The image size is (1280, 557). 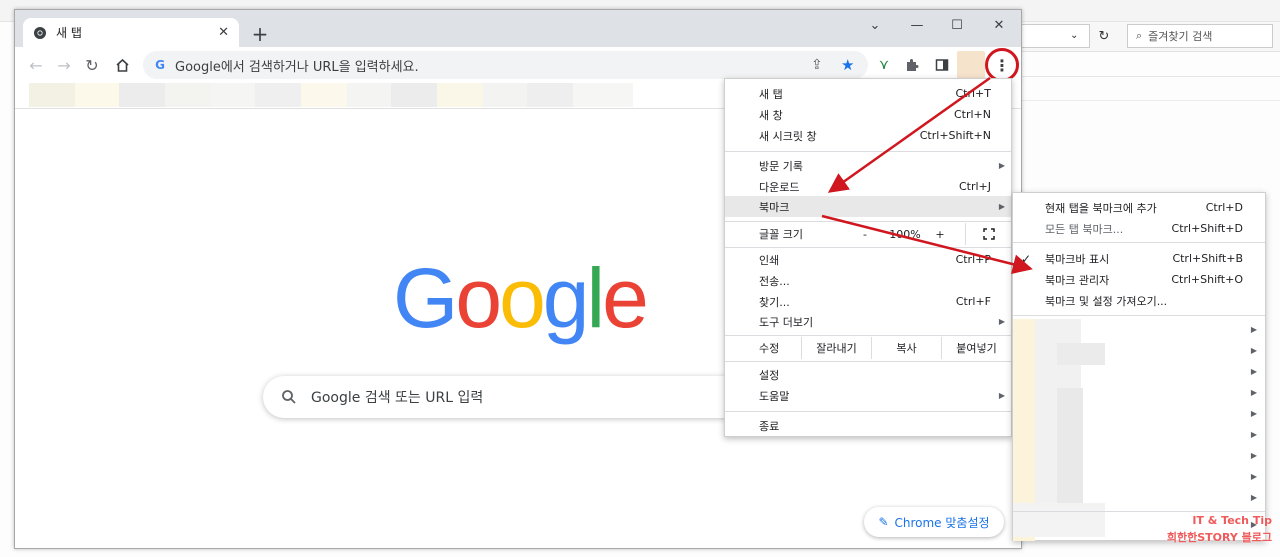 What do you see at coordinates (1219, 537) in the screenshot?
I see `watermark-line: 희한한STORY 블로그` at bounding box center [1219, 537].